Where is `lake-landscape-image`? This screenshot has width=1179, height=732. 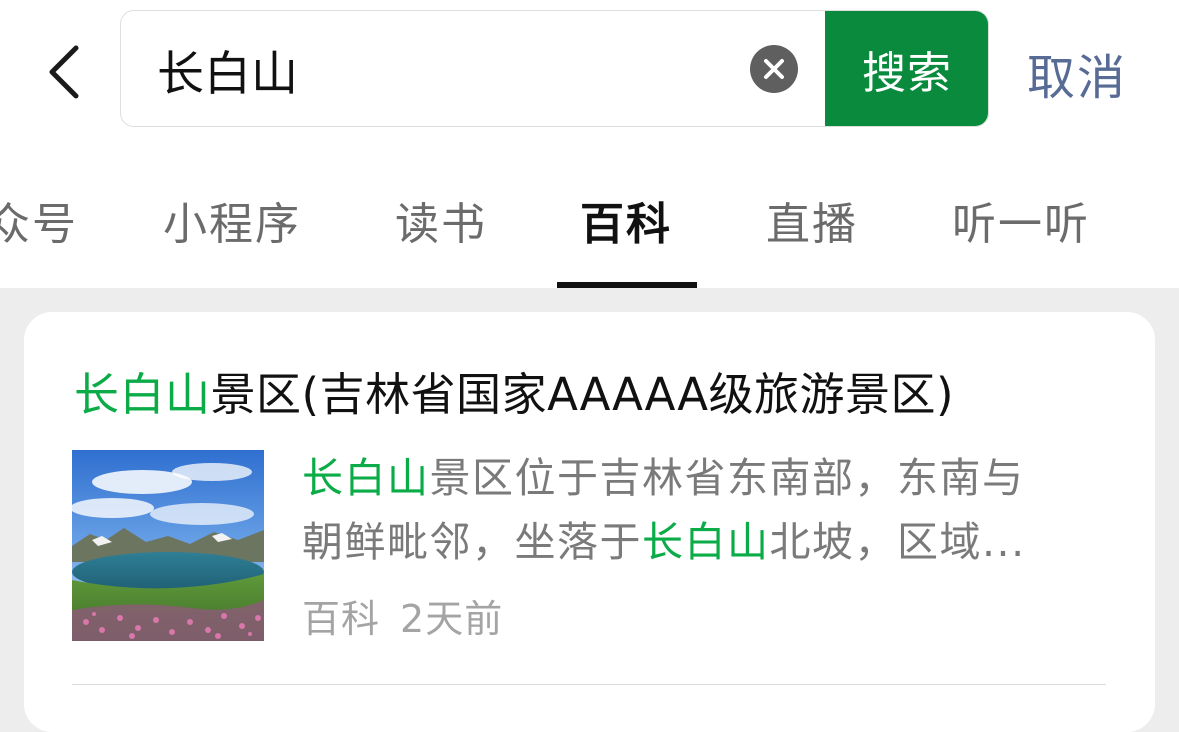
lake-landscape-image is located at coordinates (168, 545).